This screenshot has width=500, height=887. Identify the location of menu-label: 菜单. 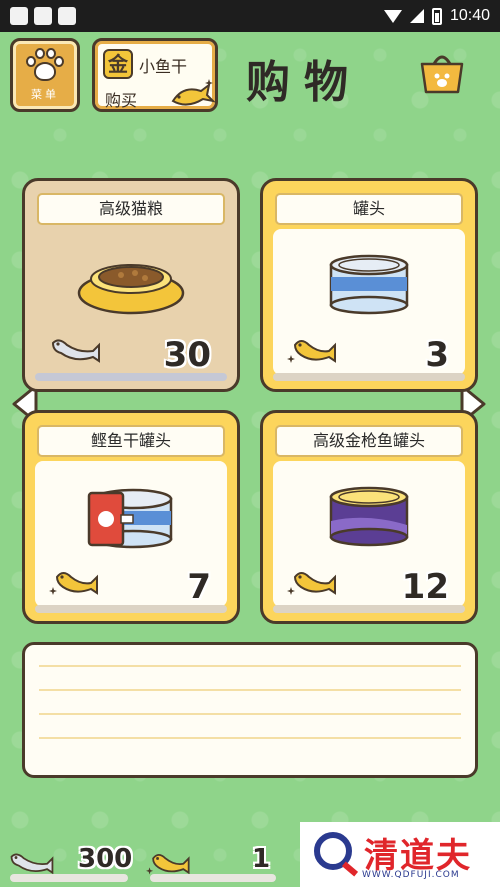
(45, 94).